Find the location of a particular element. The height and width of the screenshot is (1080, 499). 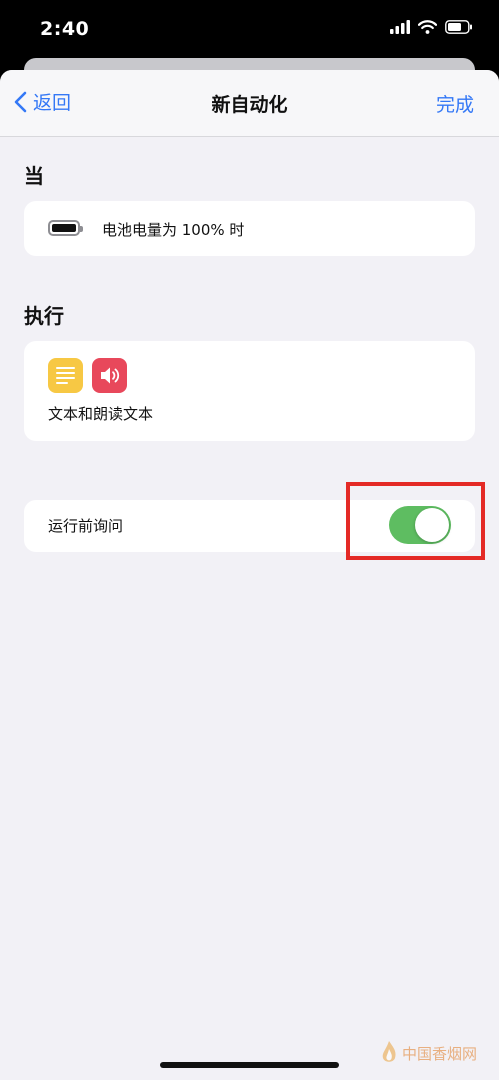

status-icons is located at coordinates (431, 27).